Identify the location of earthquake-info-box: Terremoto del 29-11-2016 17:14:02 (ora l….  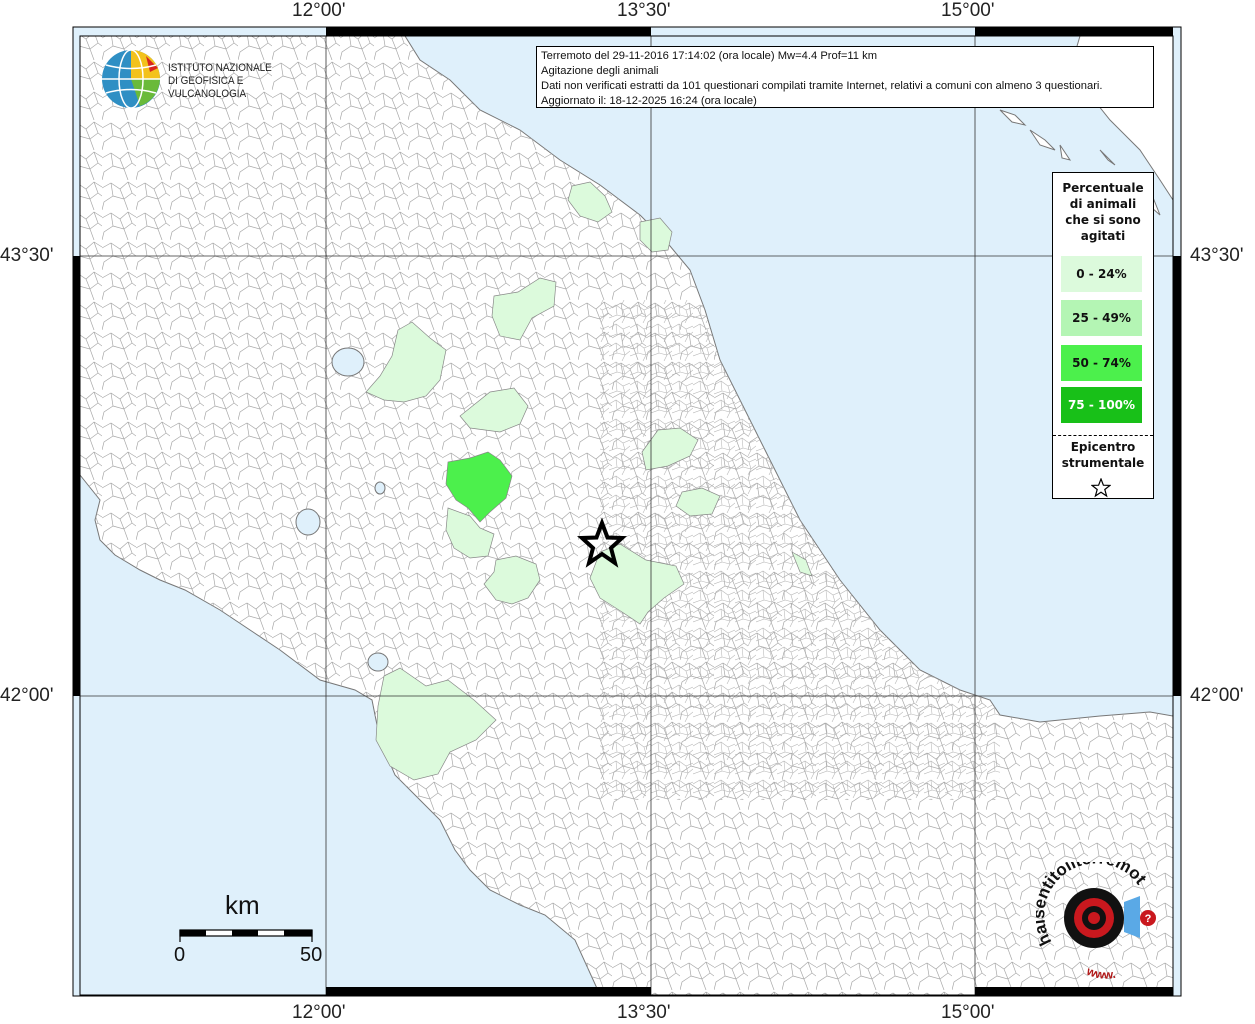
(845, 77).